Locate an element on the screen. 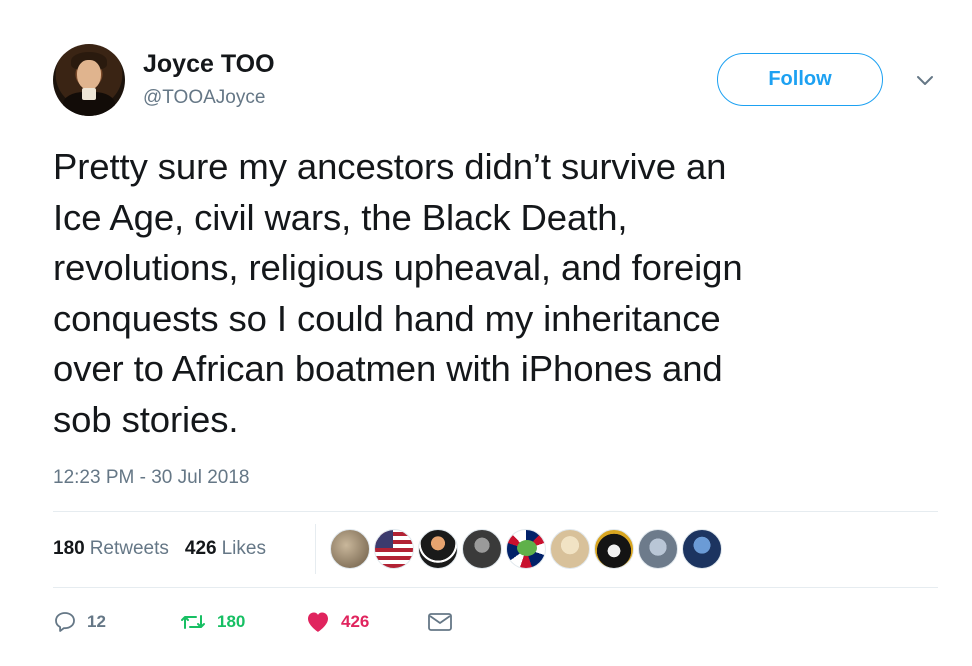 The height and width of the screenshot is (666, 972). likes-stat: 426 Likes is located at coordinates (225, 549).